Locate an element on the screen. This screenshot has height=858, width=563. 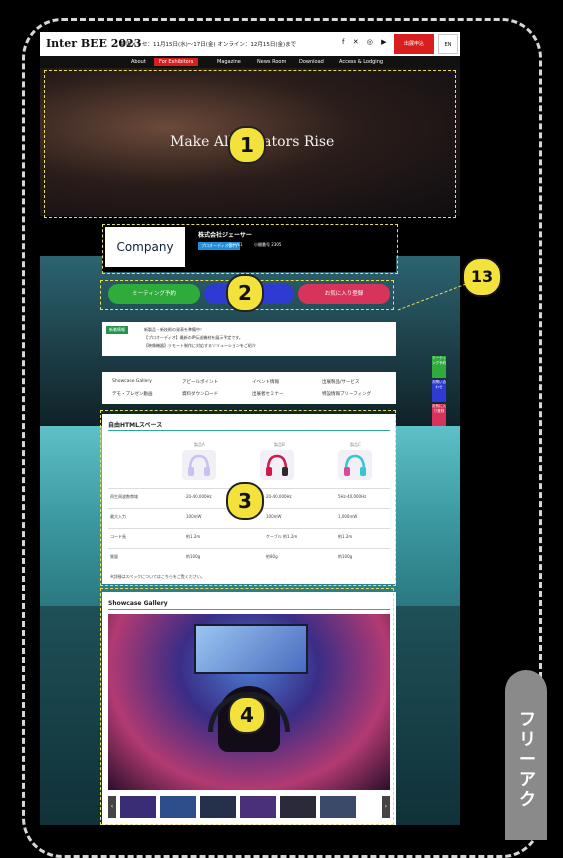
news-line: 【映像機器】リモート制作に対応するソリューションをご紹介 is located at coordinates (200, 345).